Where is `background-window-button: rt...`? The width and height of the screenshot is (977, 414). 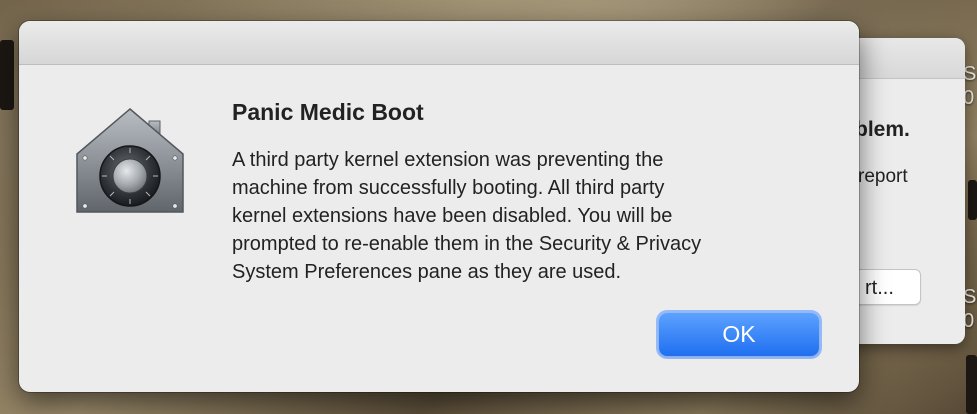
background-window-button: rt... is located at coordinates (885, 287).